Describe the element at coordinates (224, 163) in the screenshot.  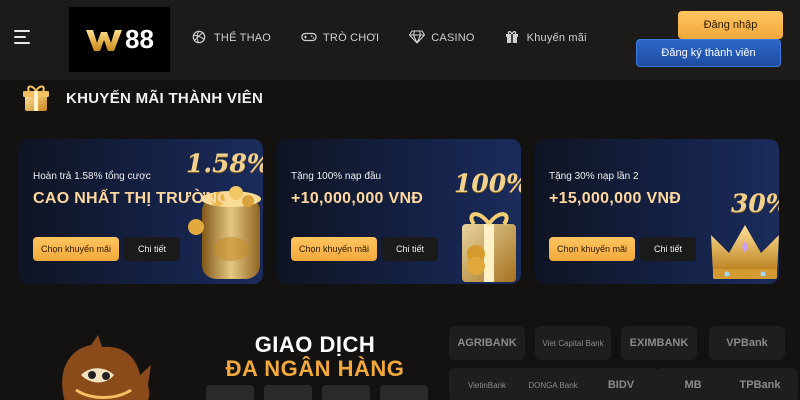
I see `promo-badge: 1.58%` at that location.